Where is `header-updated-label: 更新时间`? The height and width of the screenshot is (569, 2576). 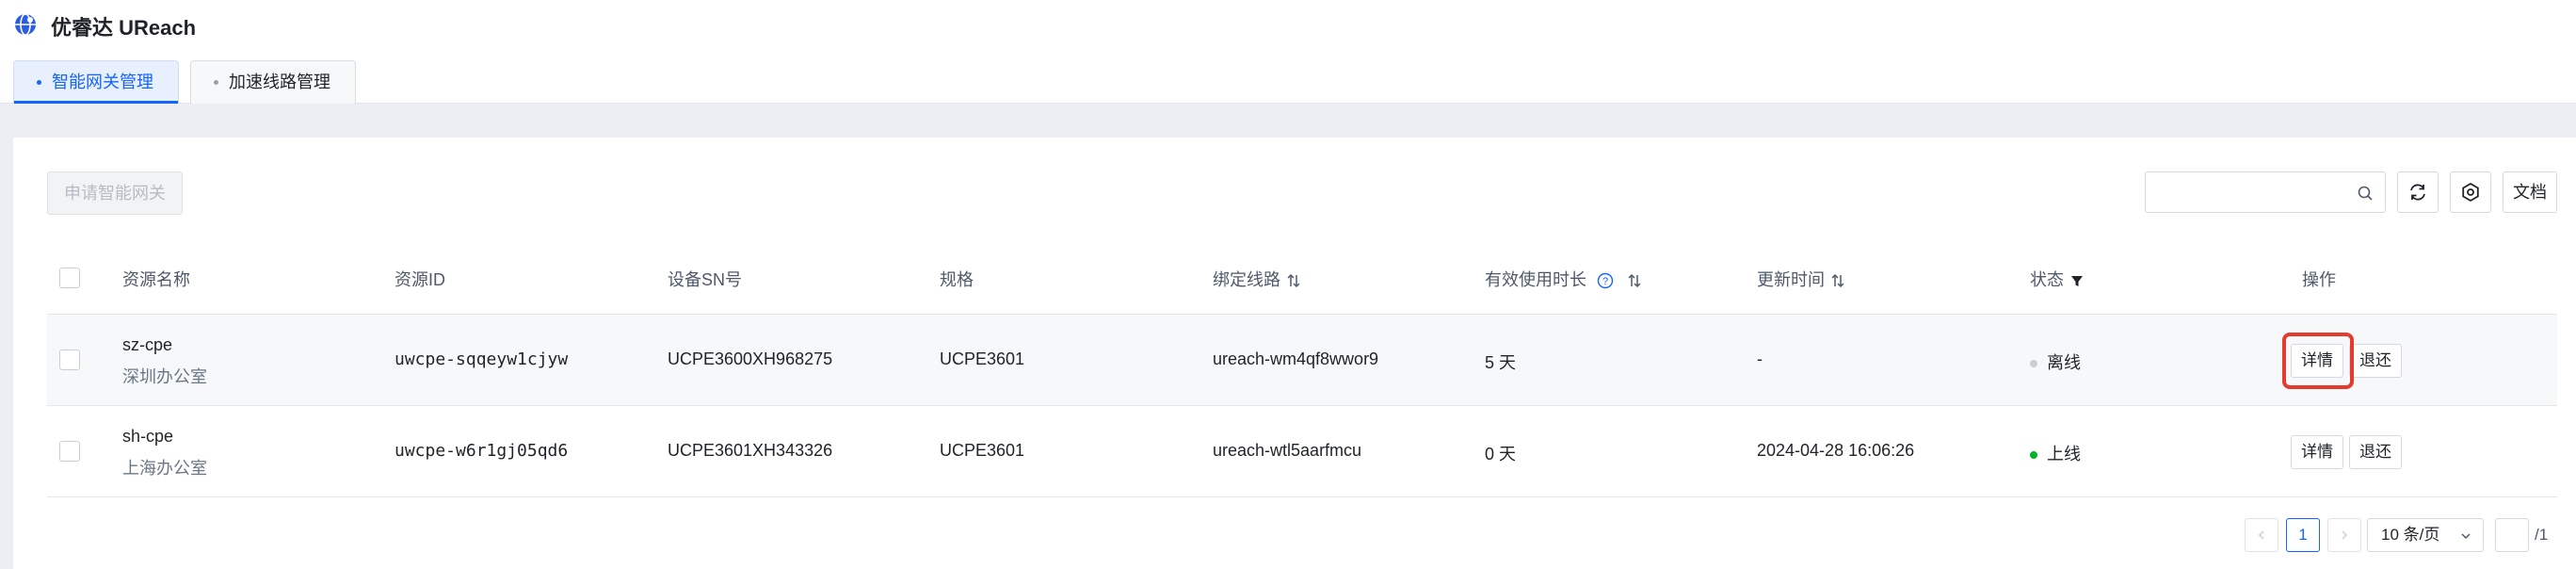 header-updated-label: 更新时间 is located at coordinates (1791, 279).